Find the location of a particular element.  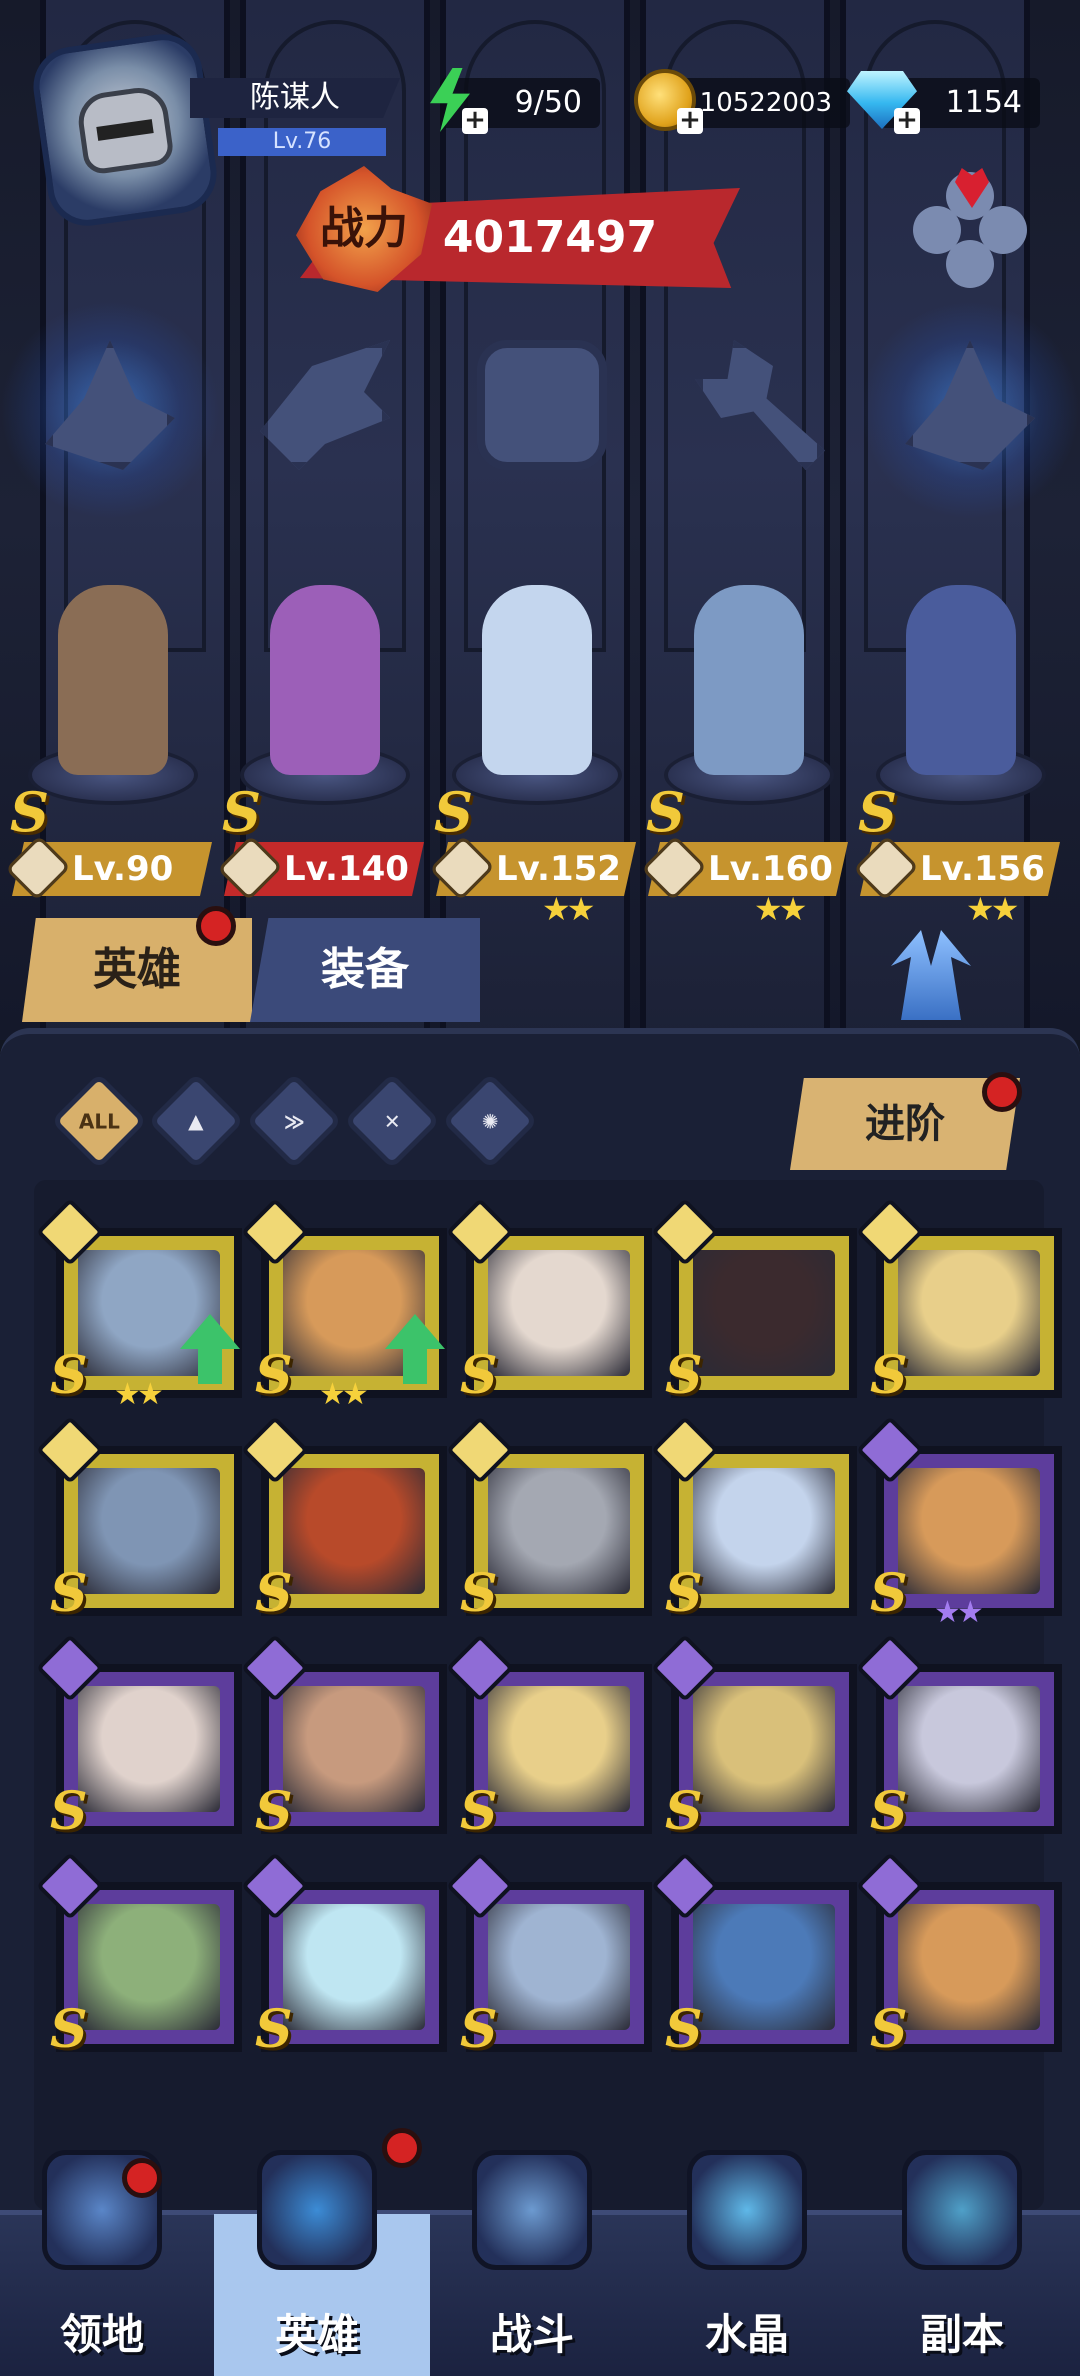

mage-icon: ▲ is located at coordinates (196, 1120).